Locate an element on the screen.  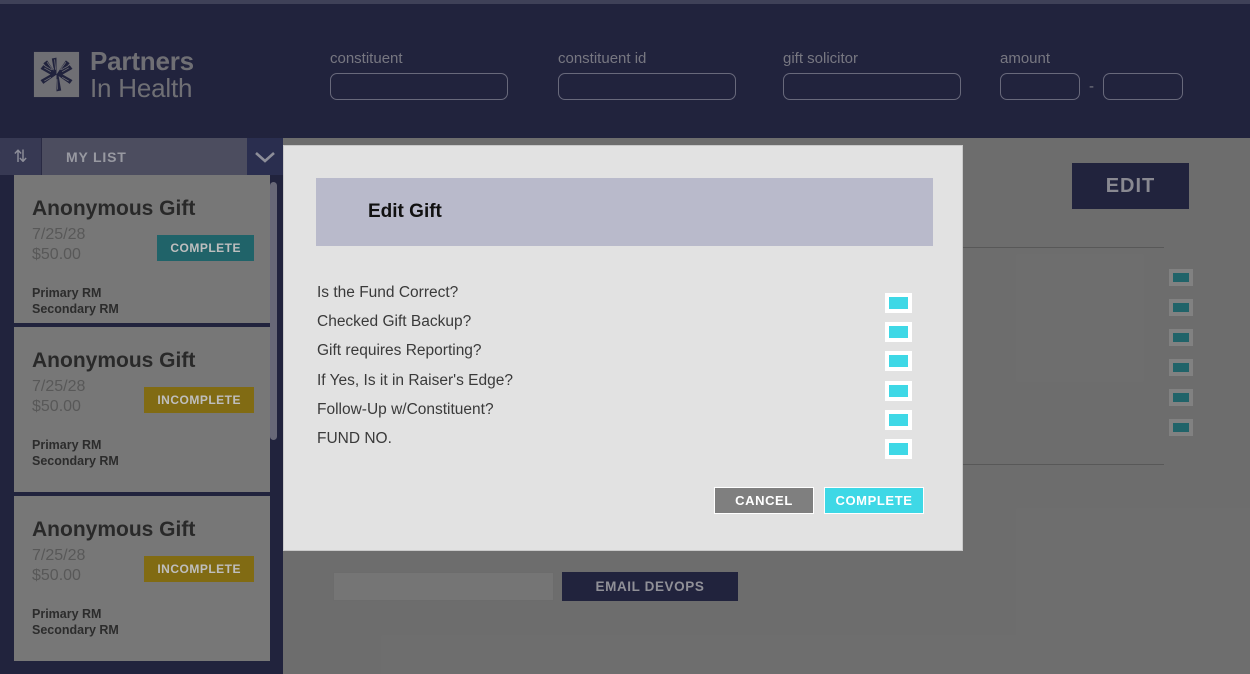
checklist-row: Gift requires Reporting? is located at coordinates (625, 357).